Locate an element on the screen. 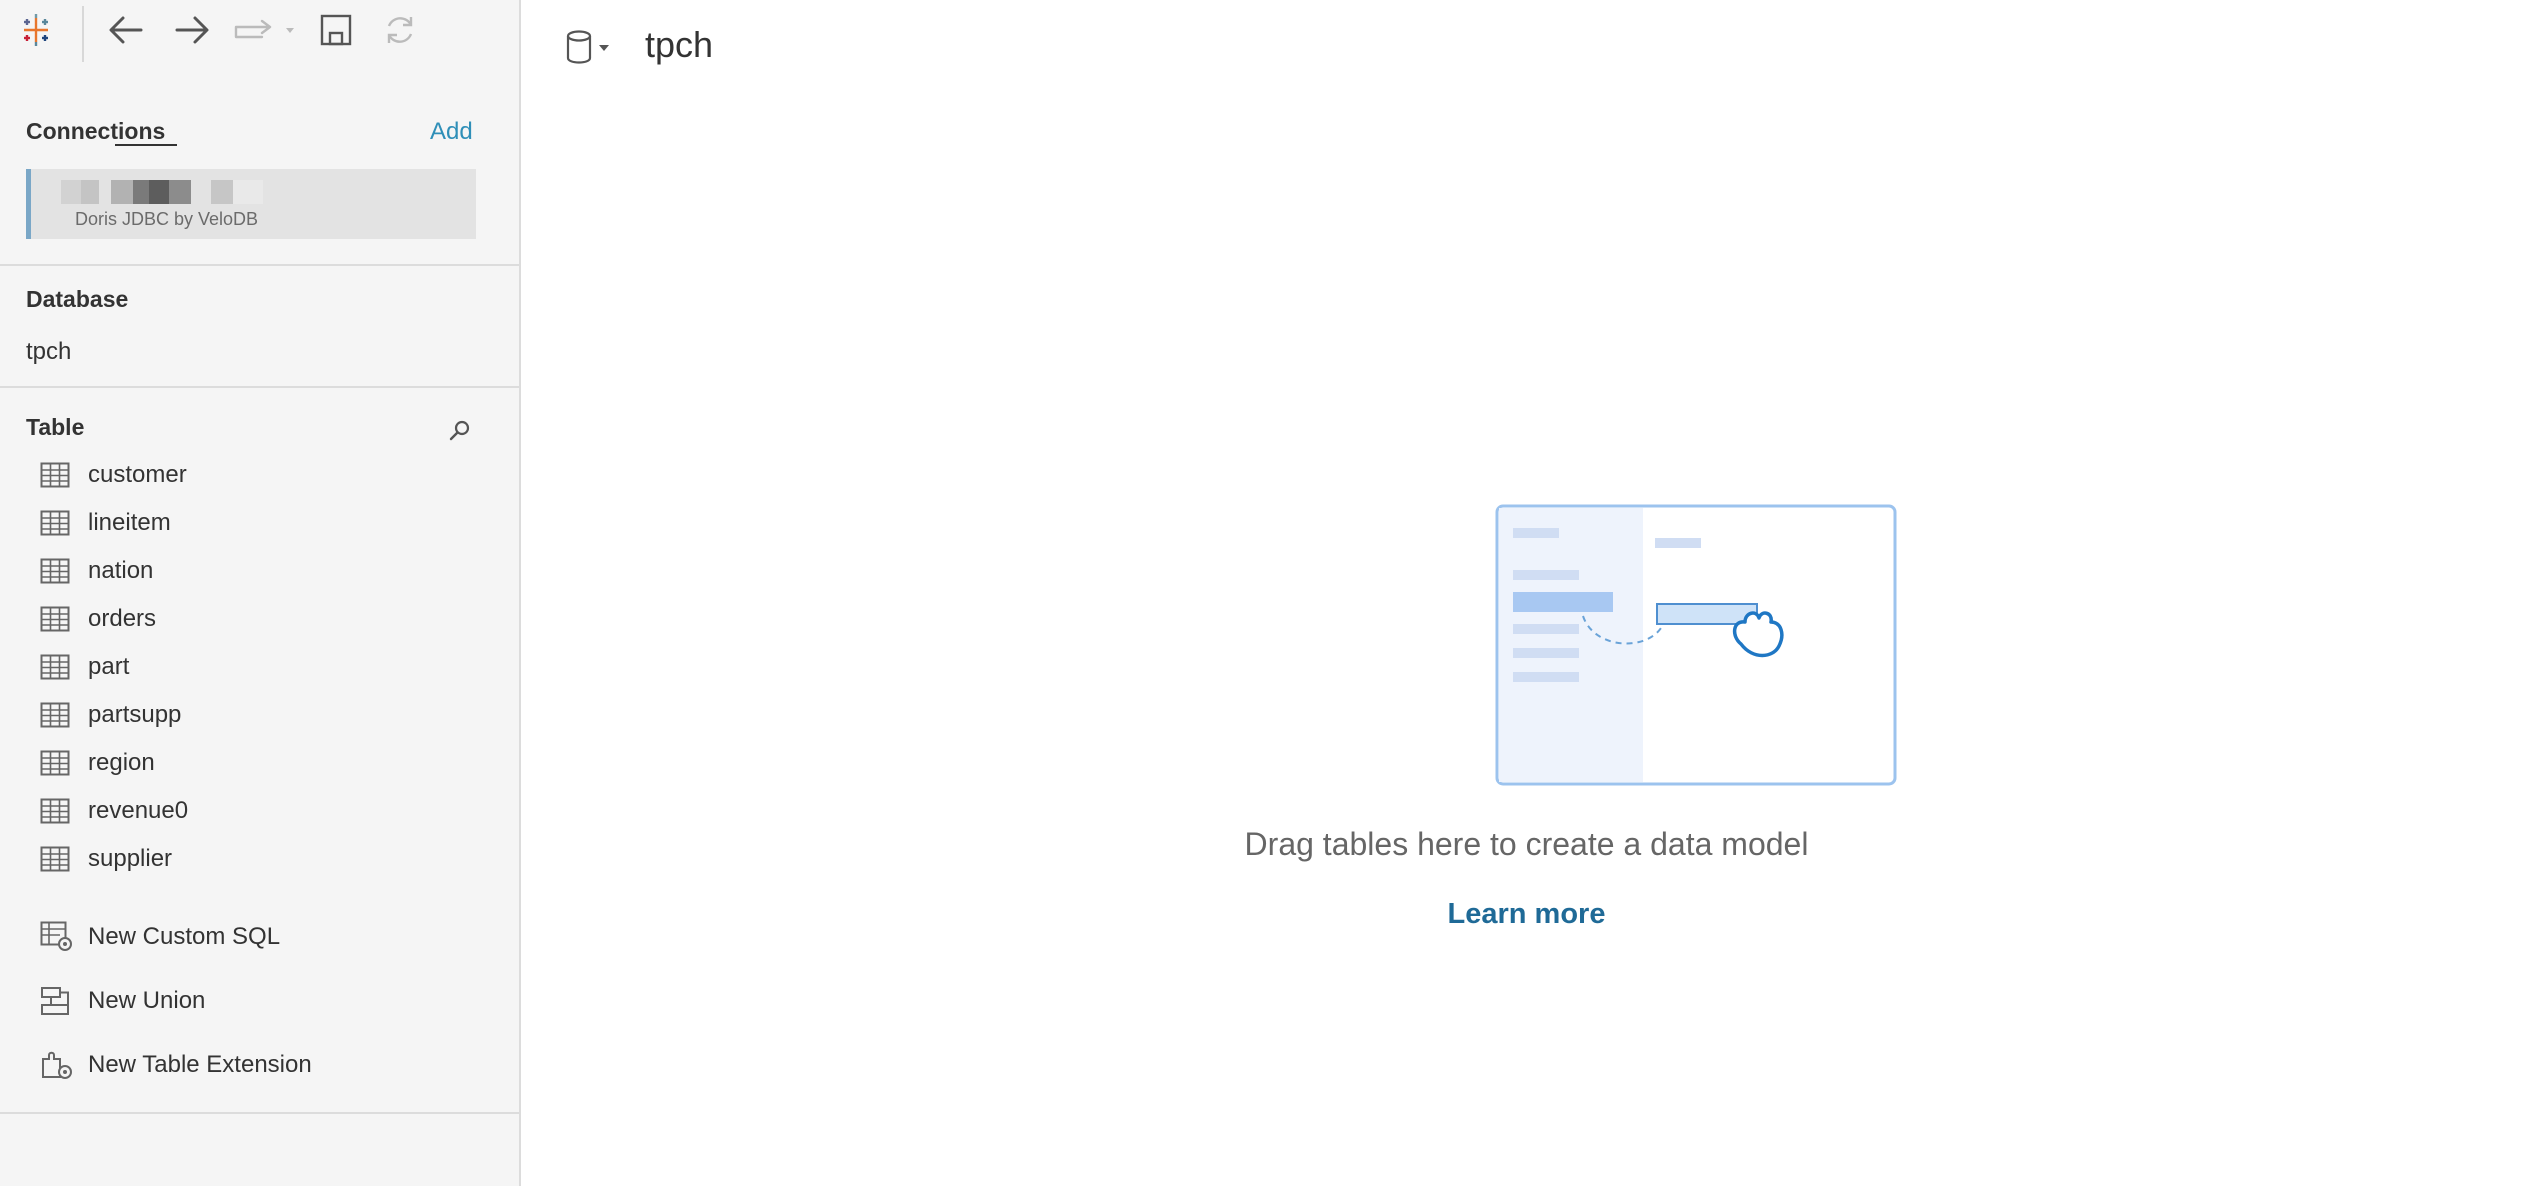  custom-sql-icon is located at coordinates (57, 937).